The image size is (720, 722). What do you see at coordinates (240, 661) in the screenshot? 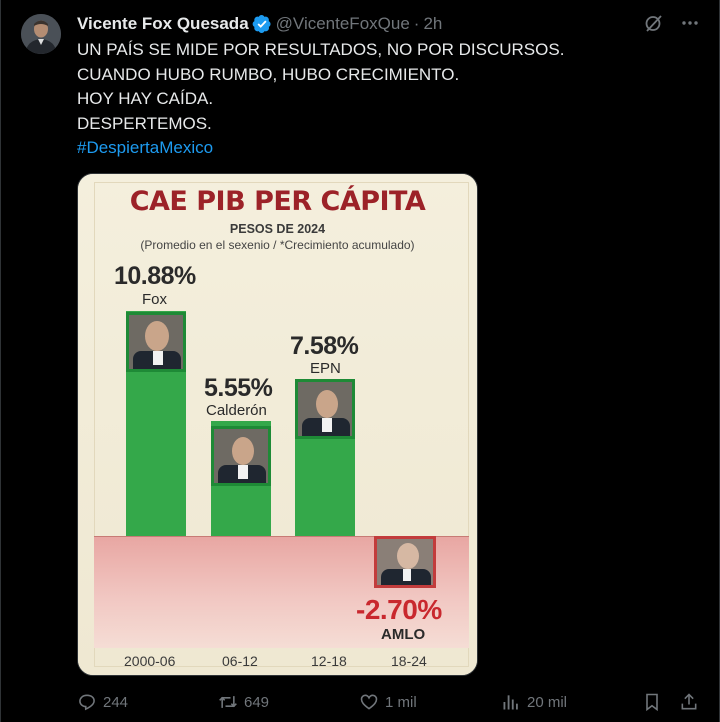
I see `x-tick-label: 06-12` at bounding box center [240, 661].